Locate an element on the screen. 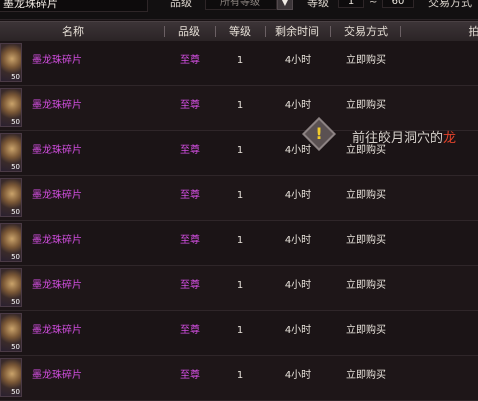 The height and width of the screenshot is (401, 478). column-header-time: 剩余时间 is located at coordinates (297, 31).